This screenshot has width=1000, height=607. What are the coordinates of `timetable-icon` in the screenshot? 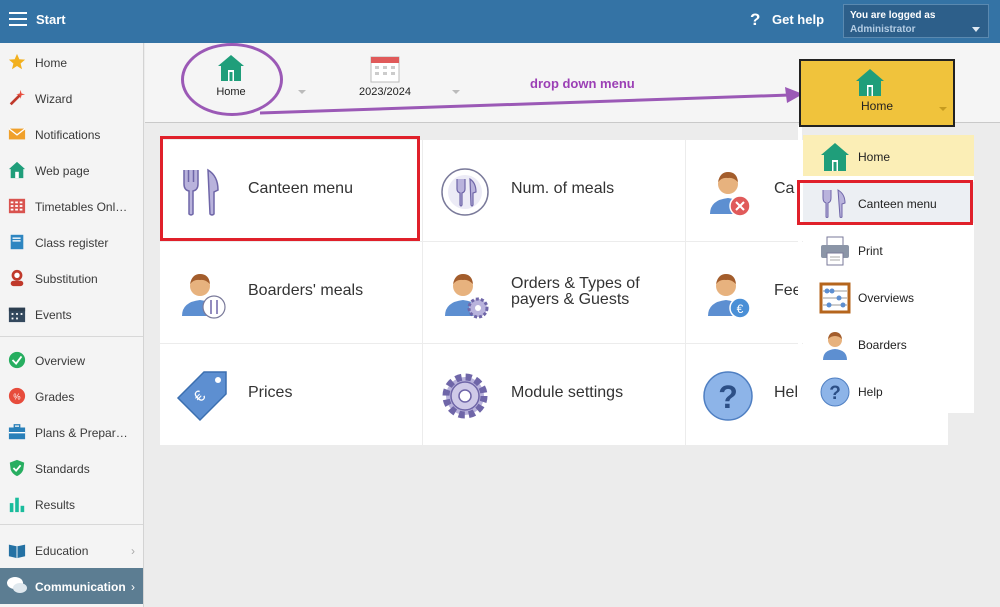 It's located at (17, 206).